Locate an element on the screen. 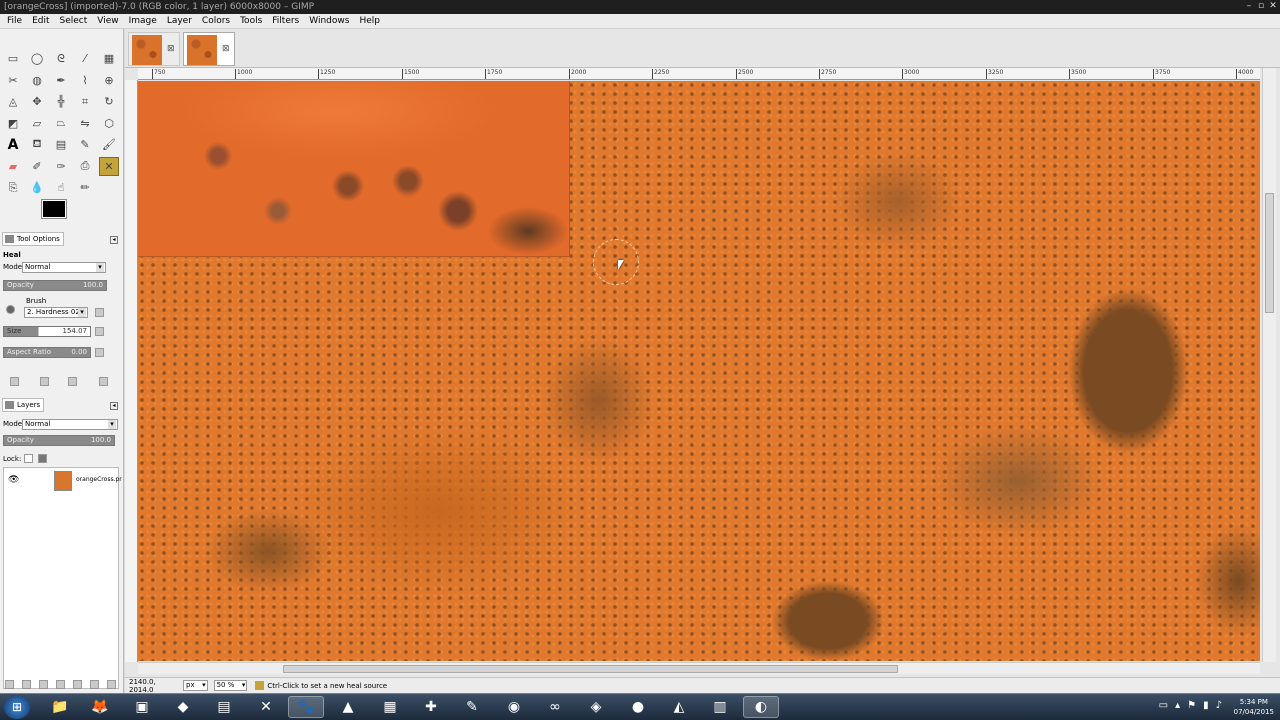 This screenshot has height=720, width=1280. layer-name: orangeCross.pr is located at coordinates (99, 479).